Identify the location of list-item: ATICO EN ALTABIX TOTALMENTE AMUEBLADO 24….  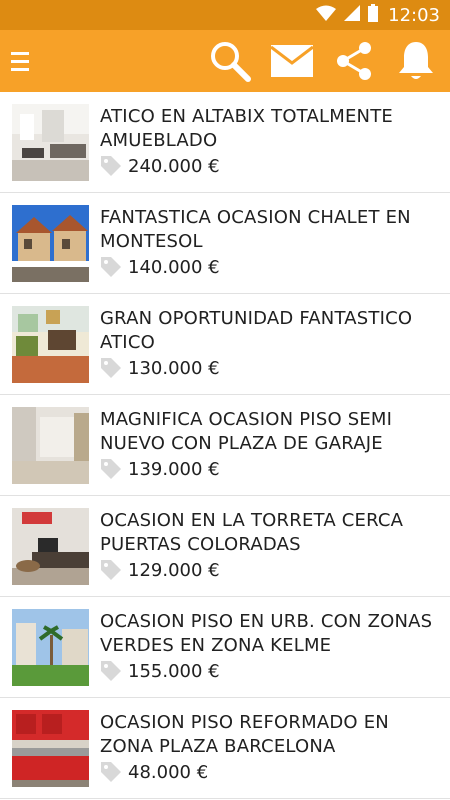
(225, 142).